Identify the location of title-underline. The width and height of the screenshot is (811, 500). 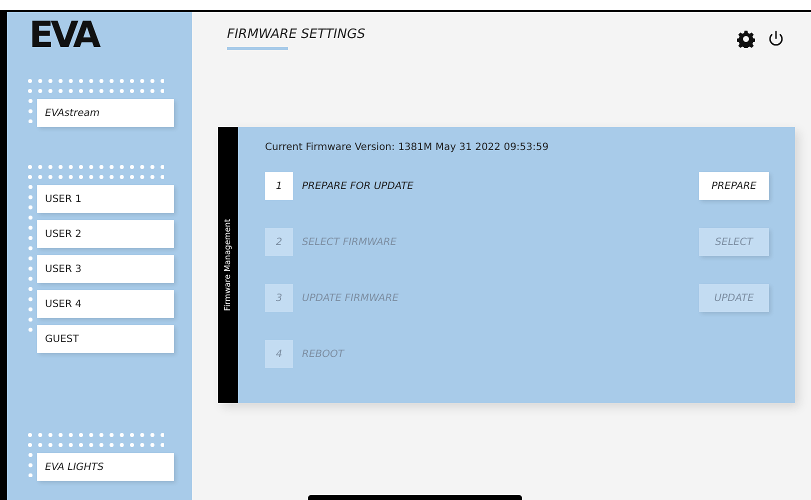
(257, 48).